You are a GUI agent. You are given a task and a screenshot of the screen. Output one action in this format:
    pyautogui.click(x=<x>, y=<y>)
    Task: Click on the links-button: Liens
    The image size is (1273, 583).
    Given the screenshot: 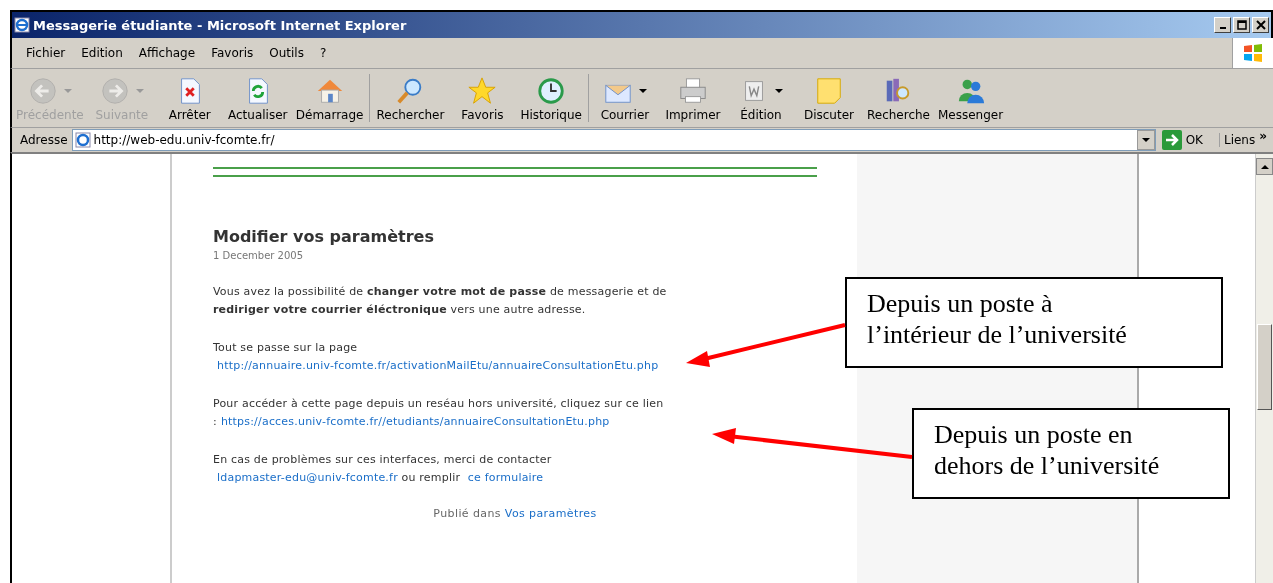 What is the action you would take?
    pyautogui.click(x=1239, y=140)
    